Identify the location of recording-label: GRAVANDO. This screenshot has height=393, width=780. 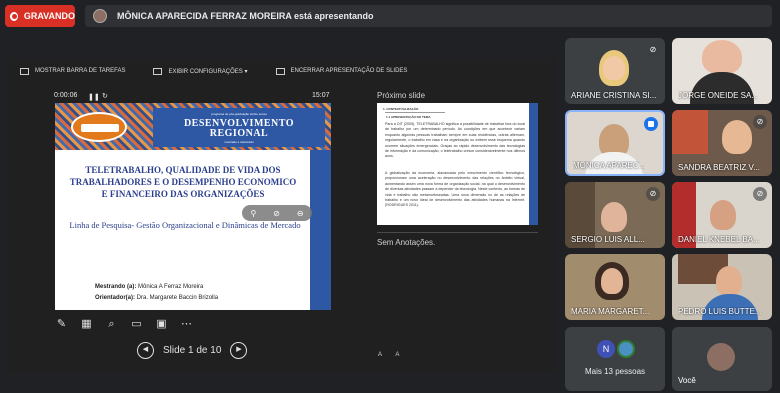
(49, 16).